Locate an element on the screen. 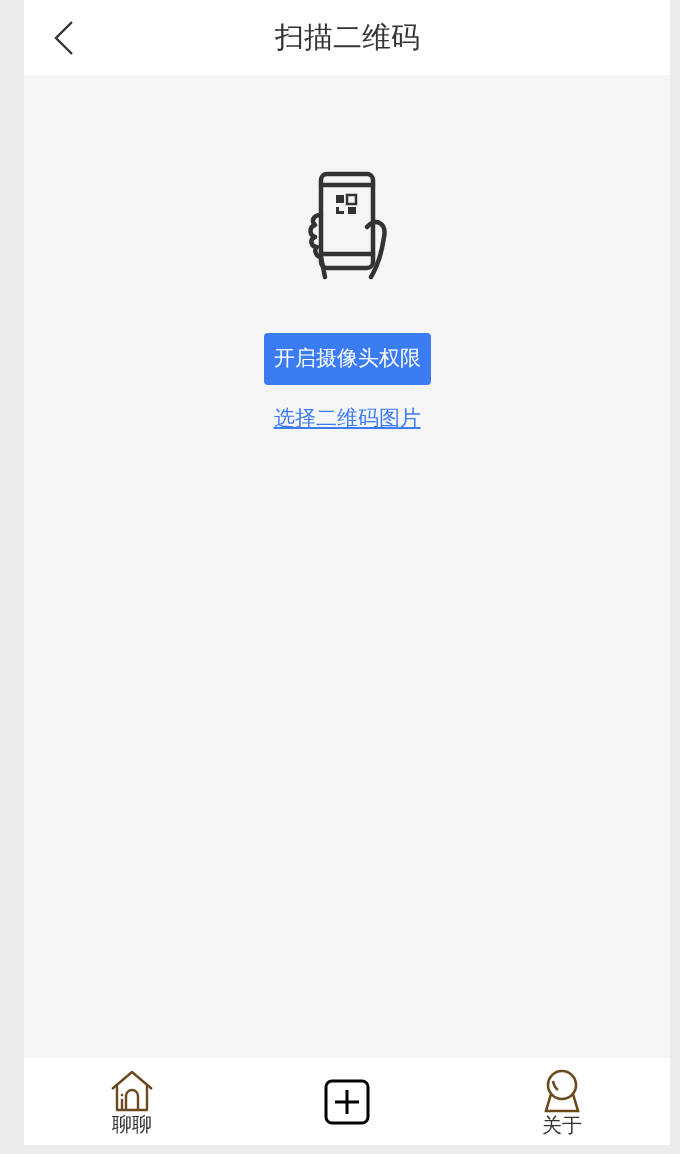 This screenshot has width=680, height=1154. add-icon is located at coordinates (347, 1101).